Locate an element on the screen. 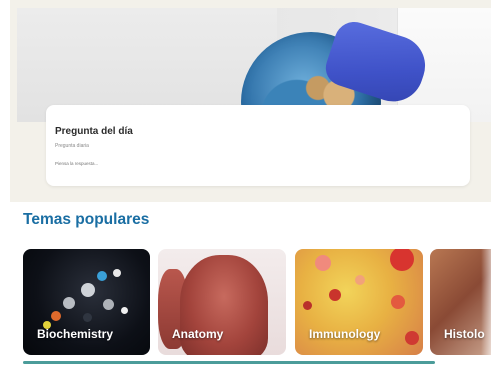 The width and height of the screenshot is (491, 366). topic-label: Biochemistry is located at coordinates (75, 334).